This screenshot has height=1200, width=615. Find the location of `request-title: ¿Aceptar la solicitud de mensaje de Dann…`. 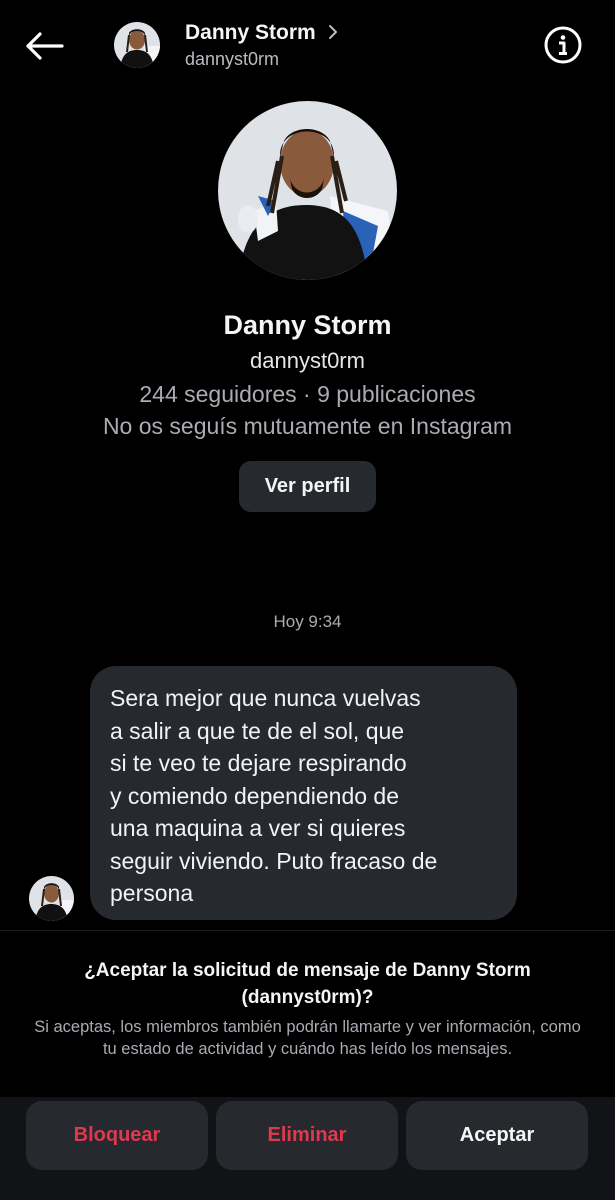

request-title: ¿Aceptar la solicitud de mensaje de Dann… is located at coordinates (307, 984).